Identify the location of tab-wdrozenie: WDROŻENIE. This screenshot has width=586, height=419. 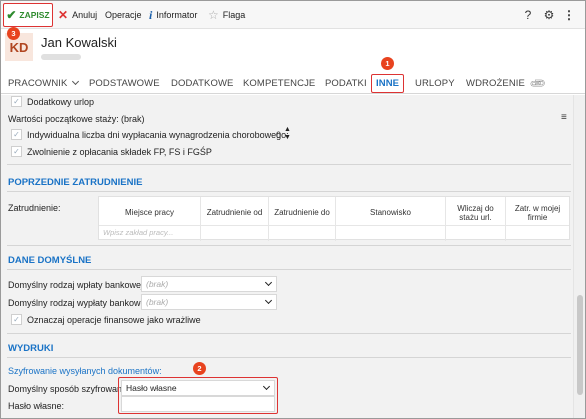
(495, 83).